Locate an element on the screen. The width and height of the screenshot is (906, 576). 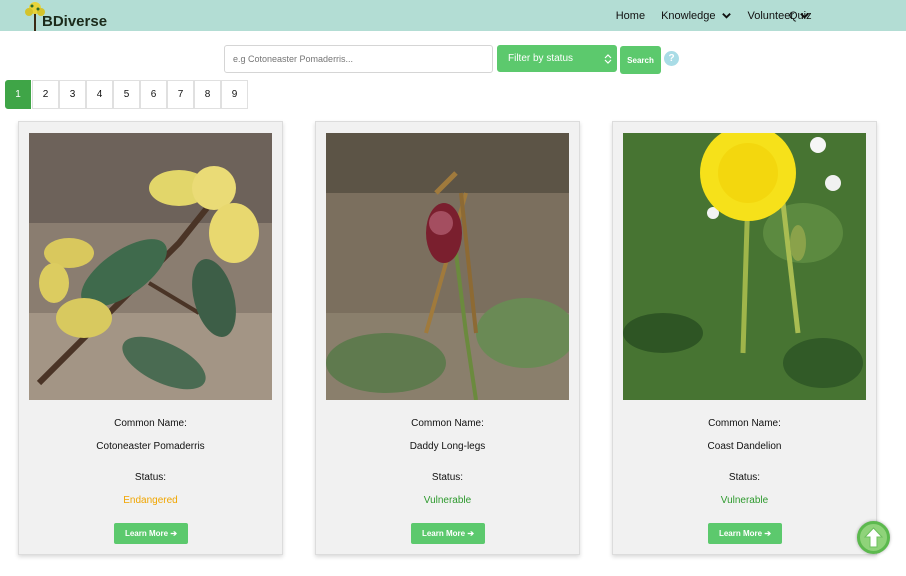
page-label: 2 is located at coordinates (45, 94).